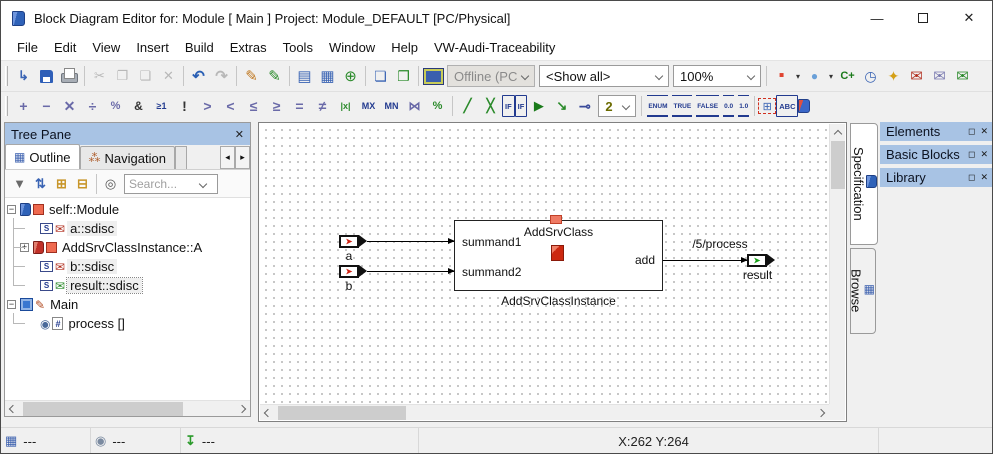 Image resolution: width=993 pixels, height=454 pixels. Describe the element at coordinates (767, 106) in the screenshot. I see `hierarchy-icon: ⊞` at that location.